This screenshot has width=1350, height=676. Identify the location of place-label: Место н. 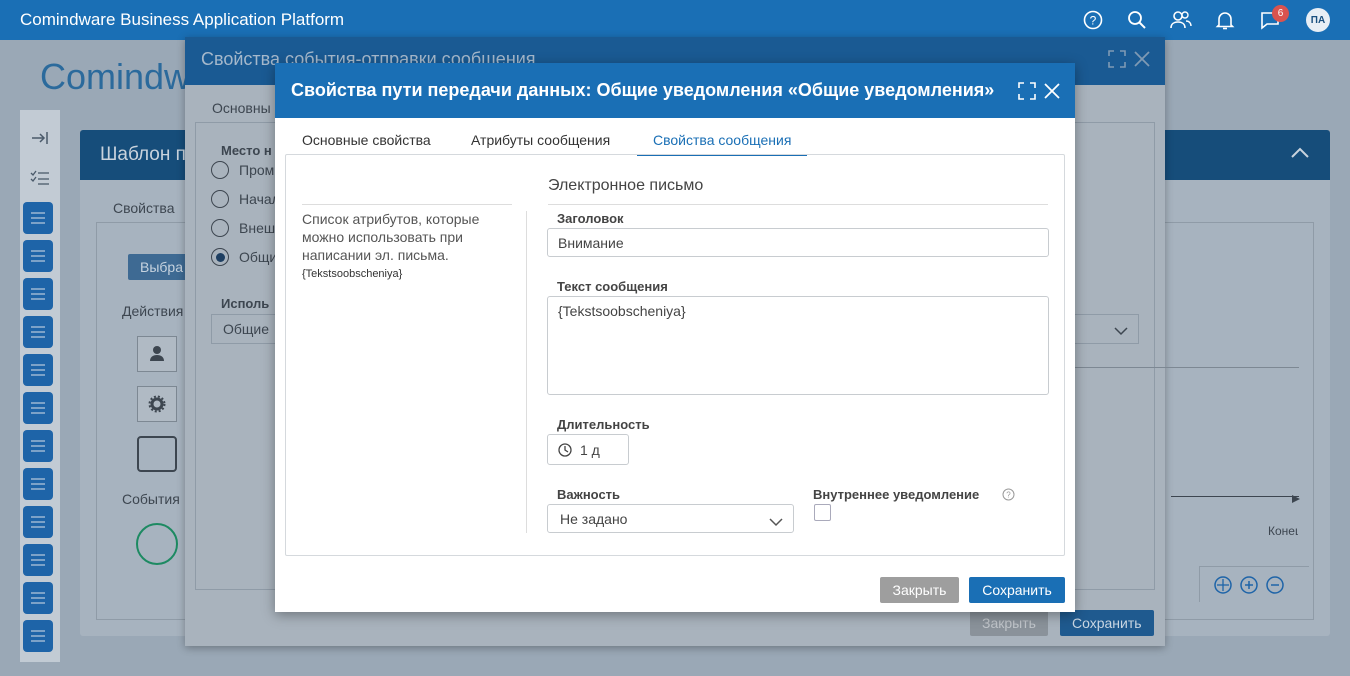
(246, 150).